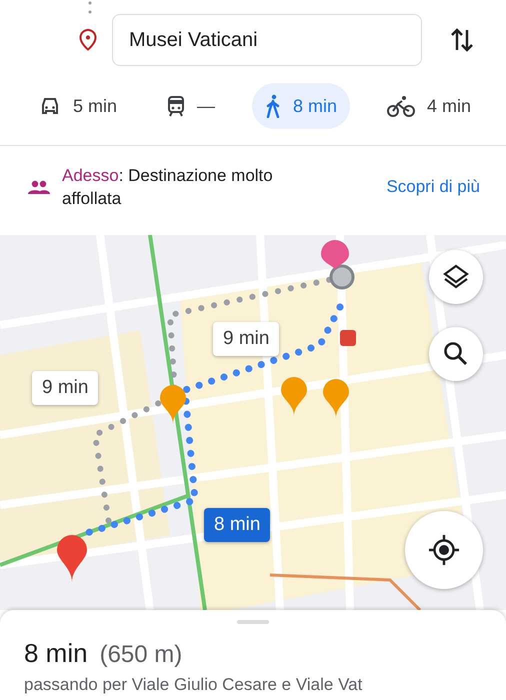 This screenshot has width=506, height=700. What do you see at coordinates (56, 653) in the screenshot?
I see `route-duration: 8 min` at bounding box center [56, 653].